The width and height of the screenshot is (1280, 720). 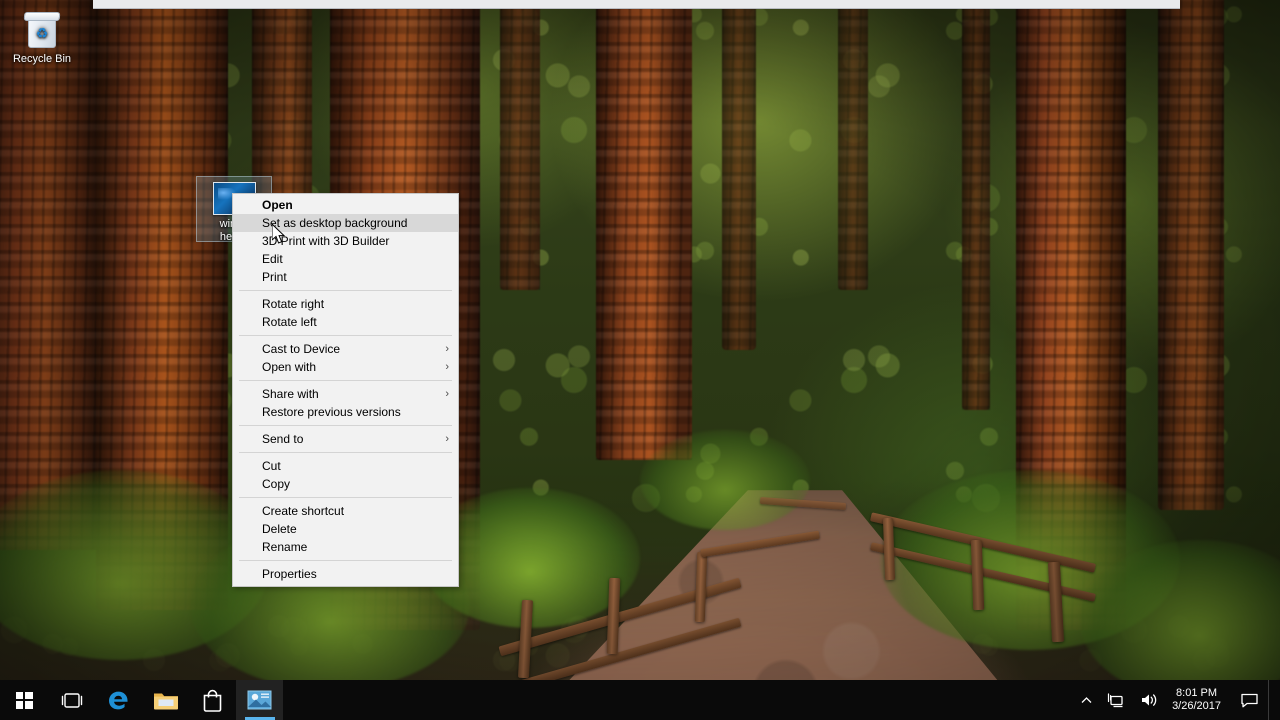 What do you see at coordinates (345, 394) in the screenshot?
I see `menu-item-share-with: Share with ›` at bounding box center [345, 394].